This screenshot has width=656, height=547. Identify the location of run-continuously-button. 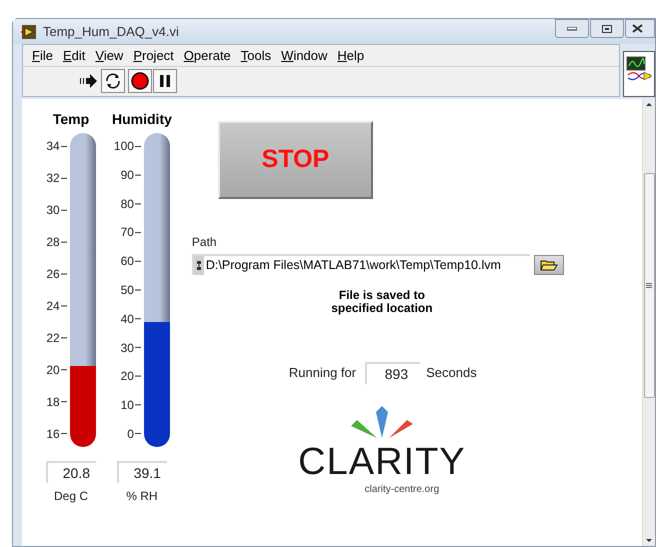
(113, 80).